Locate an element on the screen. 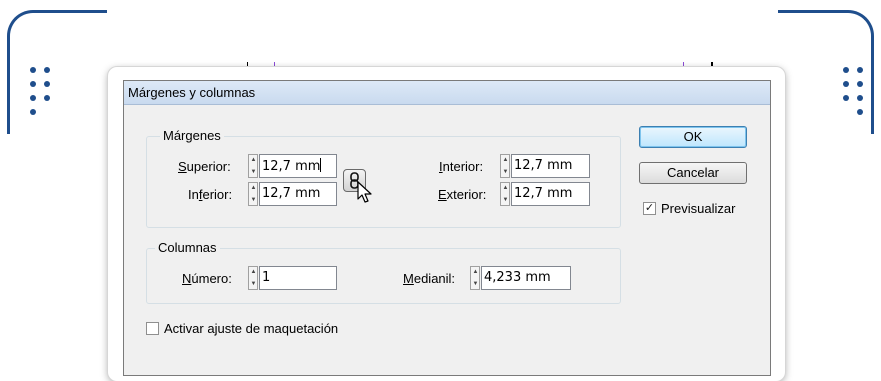  gutter-input: 4,233 mm is located at coordinates (526, 278).